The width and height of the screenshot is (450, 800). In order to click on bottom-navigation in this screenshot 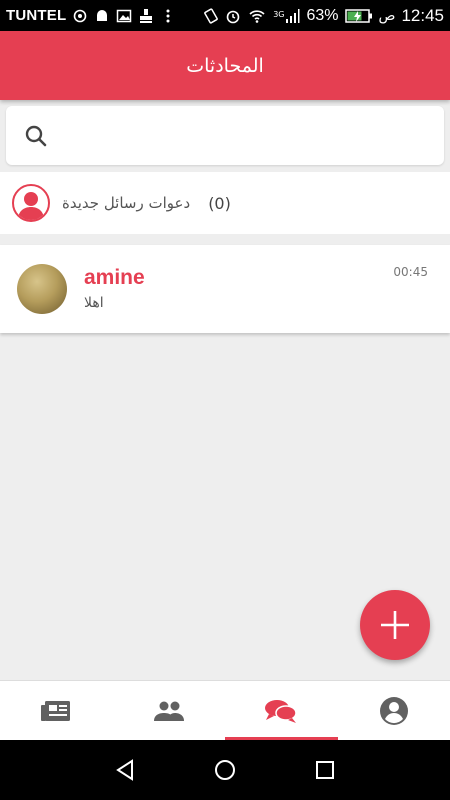, I will do `click(225, 710)`.